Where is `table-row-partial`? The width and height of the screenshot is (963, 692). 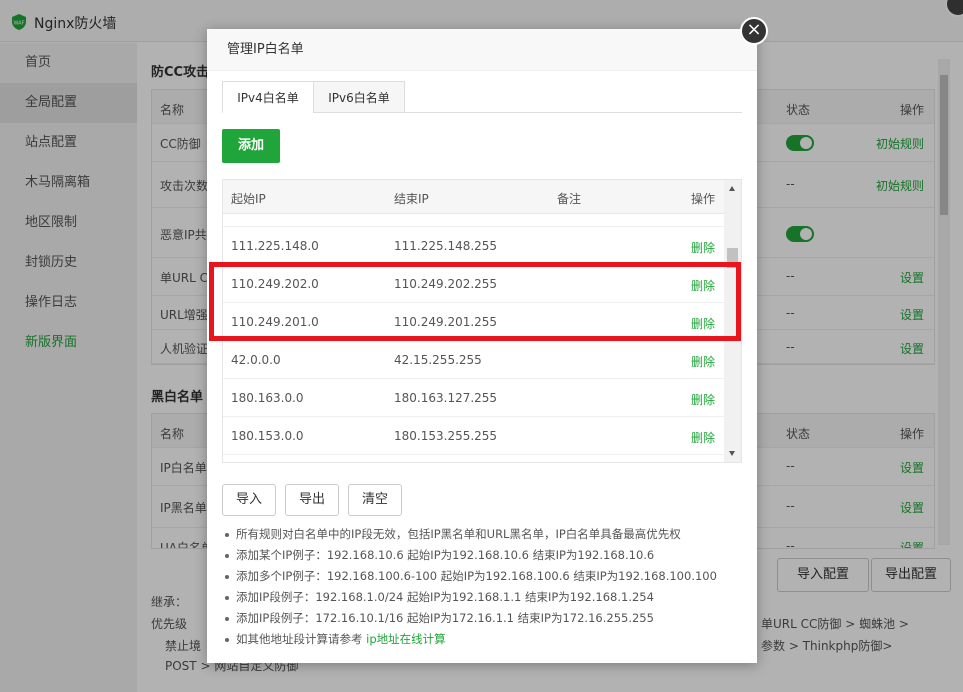 table-row-partial is located at coordinates (474, 220).